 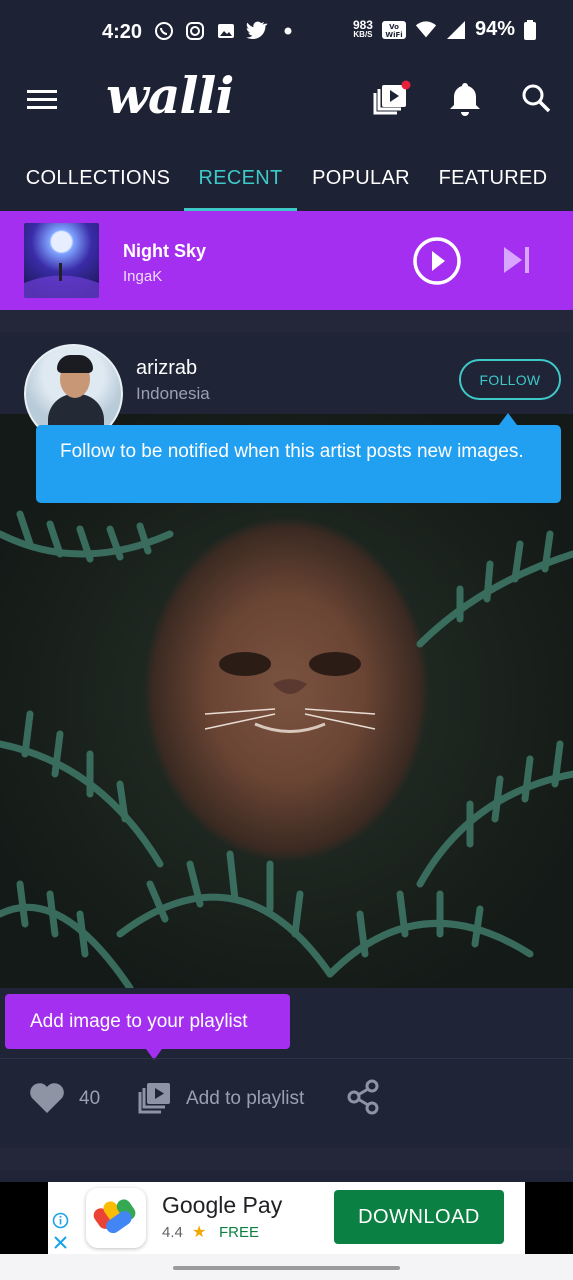 What do you see at coordinates (394, 27) in the screenshot?
I see `svg-text: Vo` at bounding box center [394, 27].